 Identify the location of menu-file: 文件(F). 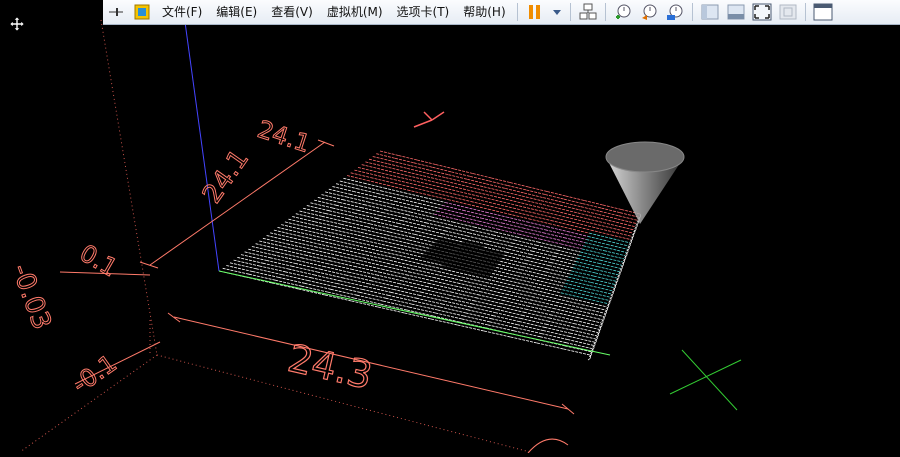
(182, 12).